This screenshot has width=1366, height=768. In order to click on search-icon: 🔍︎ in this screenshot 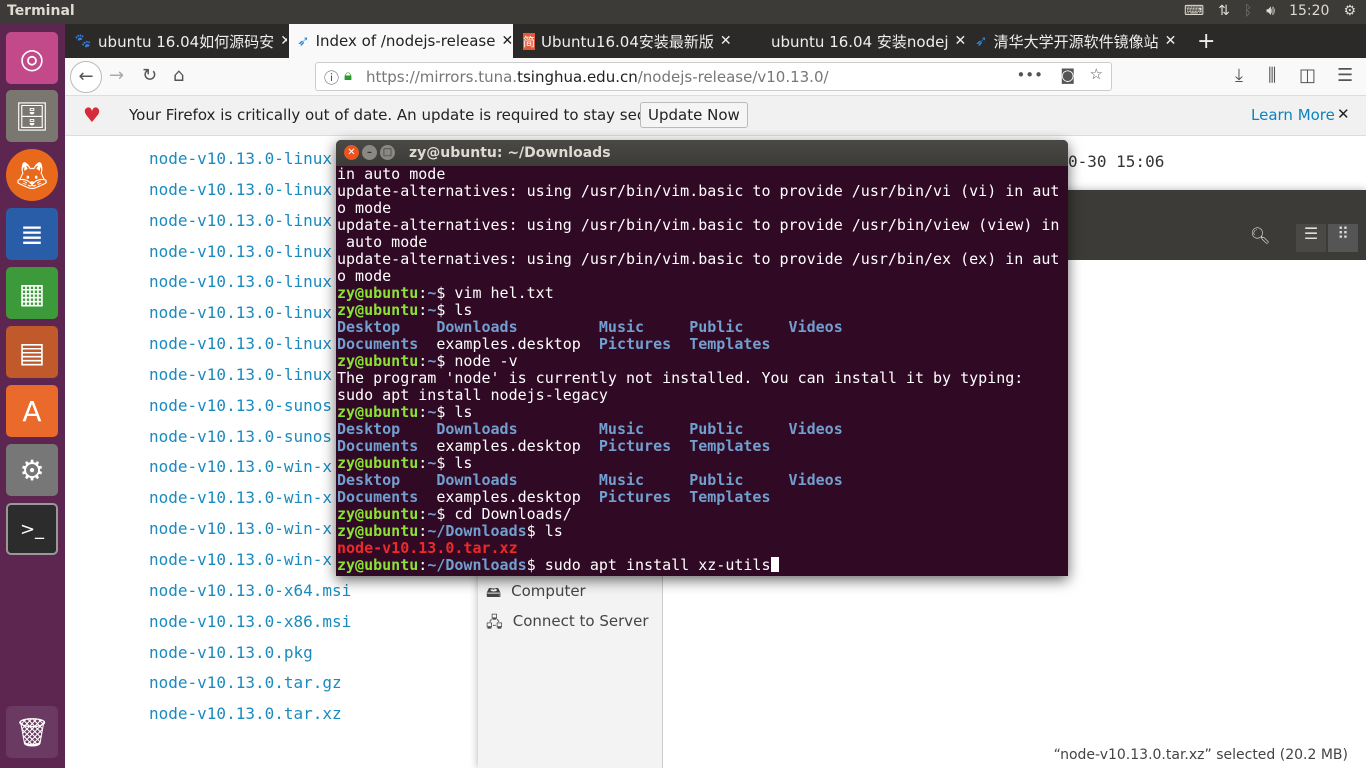, I will do `click(1260, 235)`.